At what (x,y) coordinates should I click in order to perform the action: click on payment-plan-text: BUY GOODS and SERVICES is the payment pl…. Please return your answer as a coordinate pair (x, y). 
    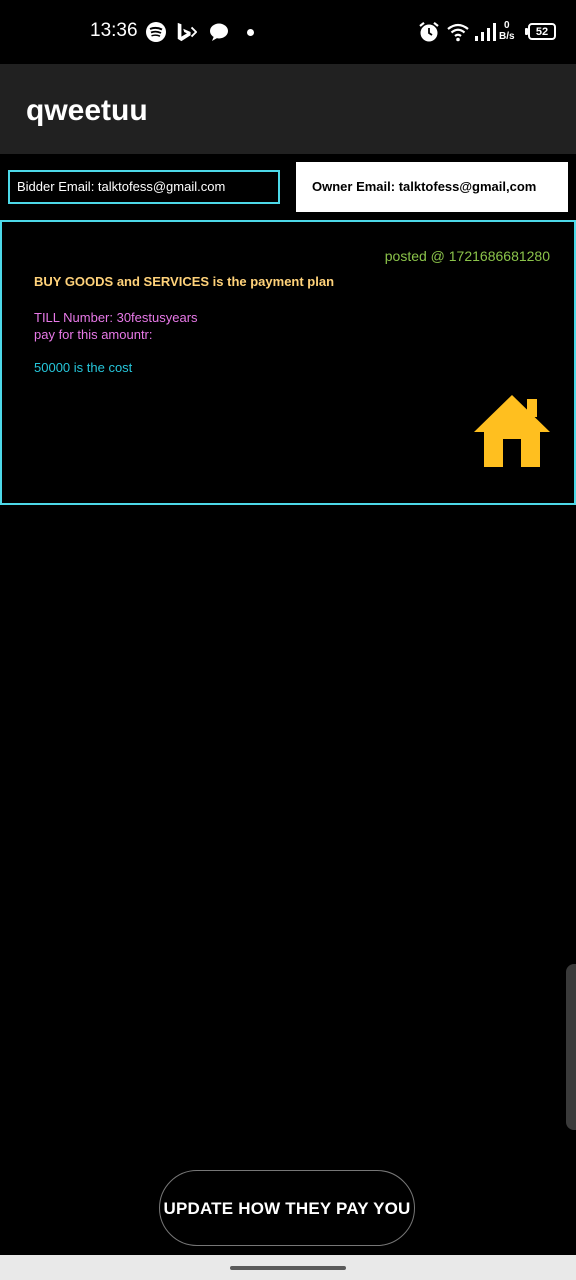
    Looking at the image, I should click on (184, 281).